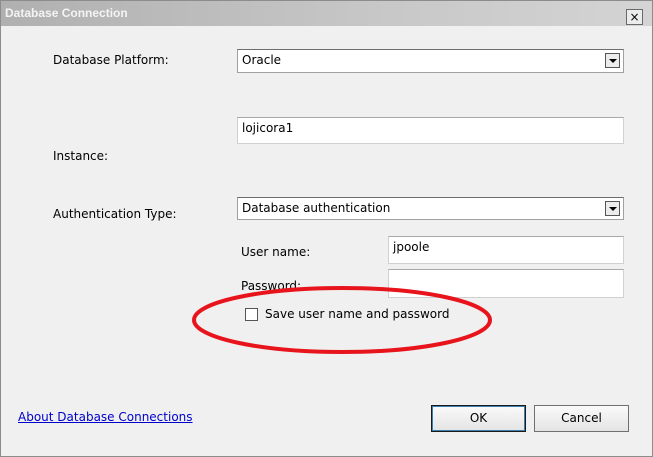  Describe the element at coordinates (411, 247) in the screenshot. I see `username-value: jpoole` at that location.